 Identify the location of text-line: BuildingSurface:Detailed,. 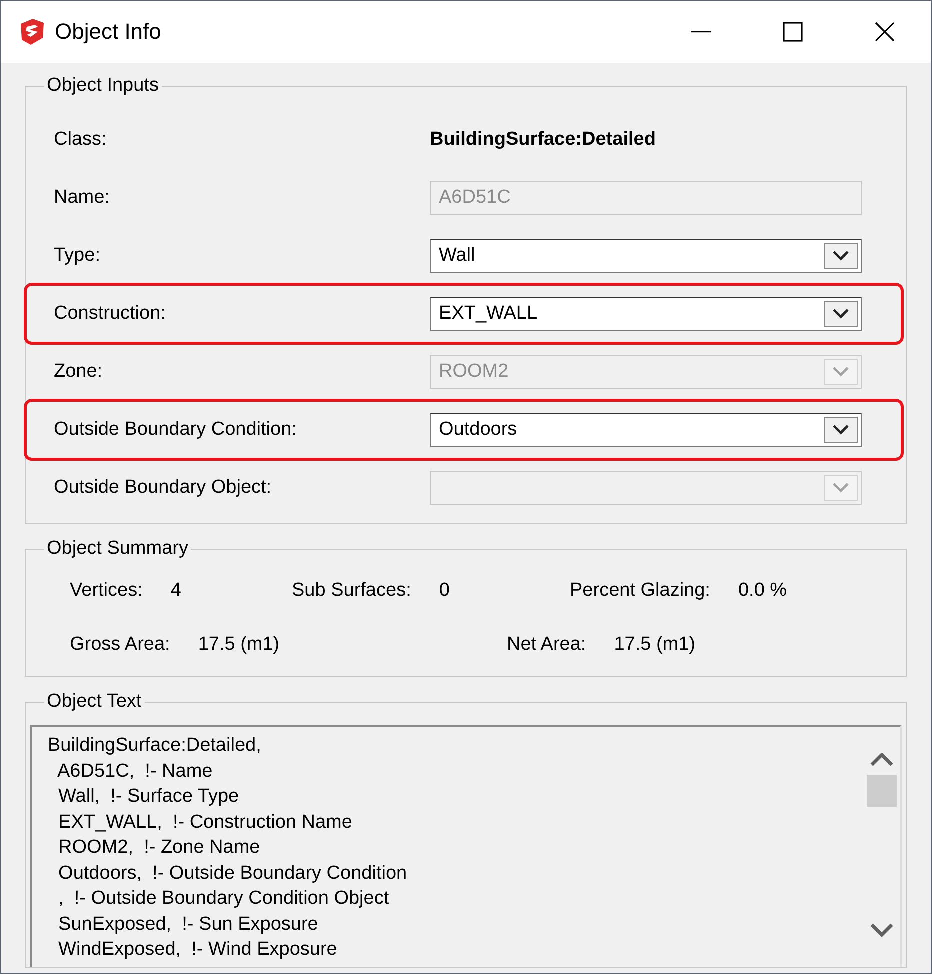
(155, 746).